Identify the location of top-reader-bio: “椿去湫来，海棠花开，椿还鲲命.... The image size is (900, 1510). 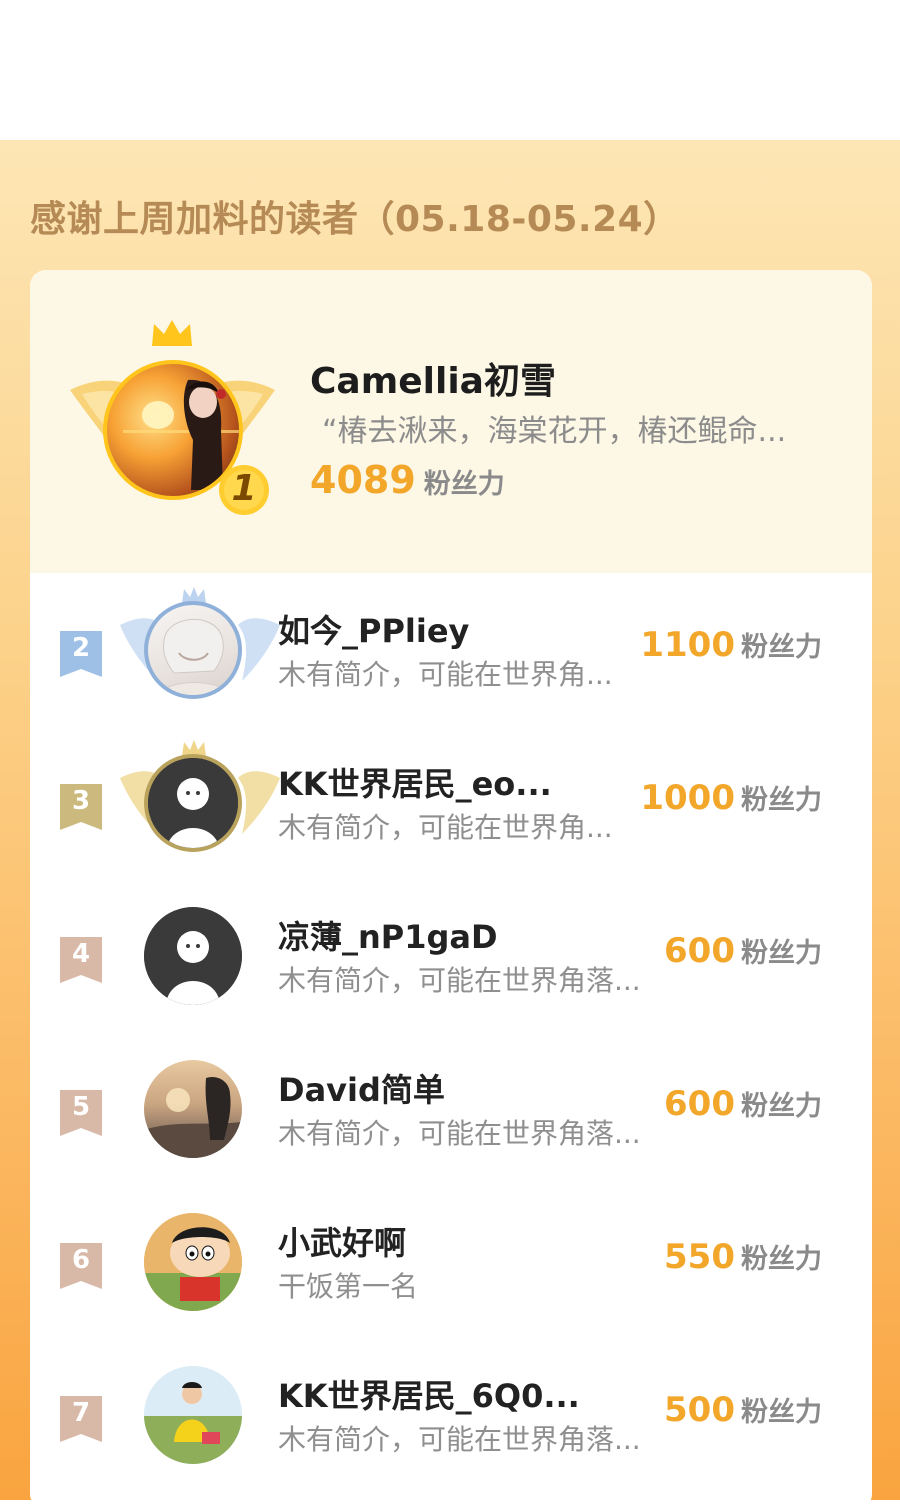
(554, 431).